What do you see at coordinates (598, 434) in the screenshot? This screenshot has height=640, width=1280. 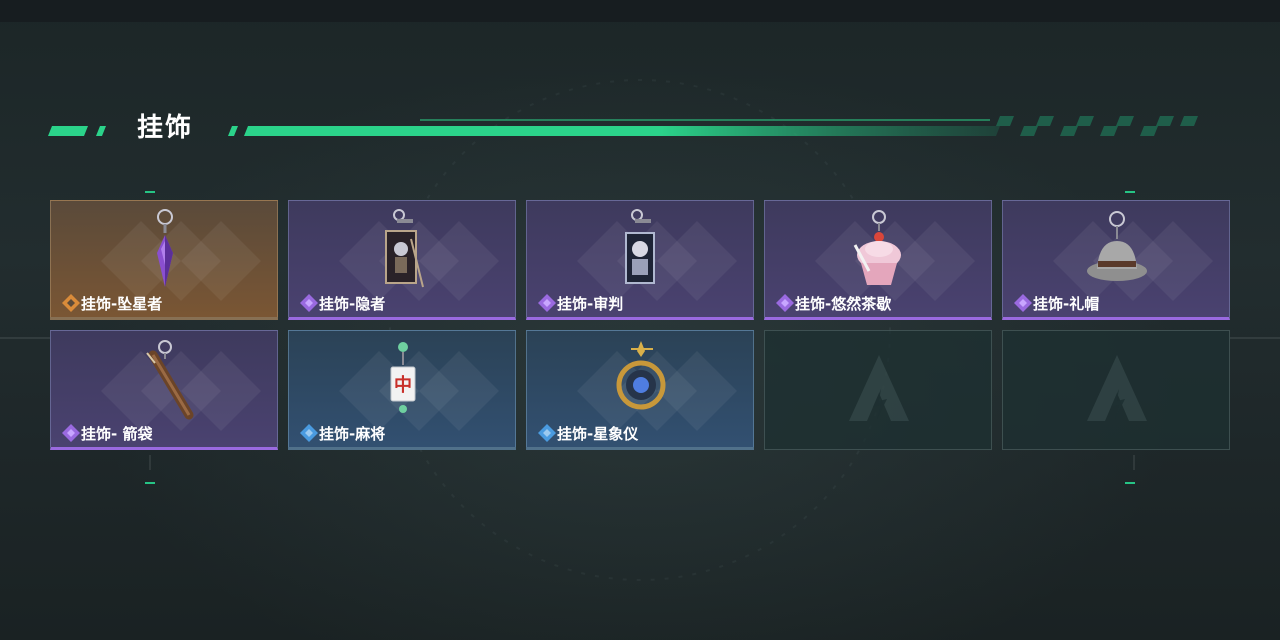 I see `pendant-name: 挂饰-星象仪` at bounding box center [598, 434].